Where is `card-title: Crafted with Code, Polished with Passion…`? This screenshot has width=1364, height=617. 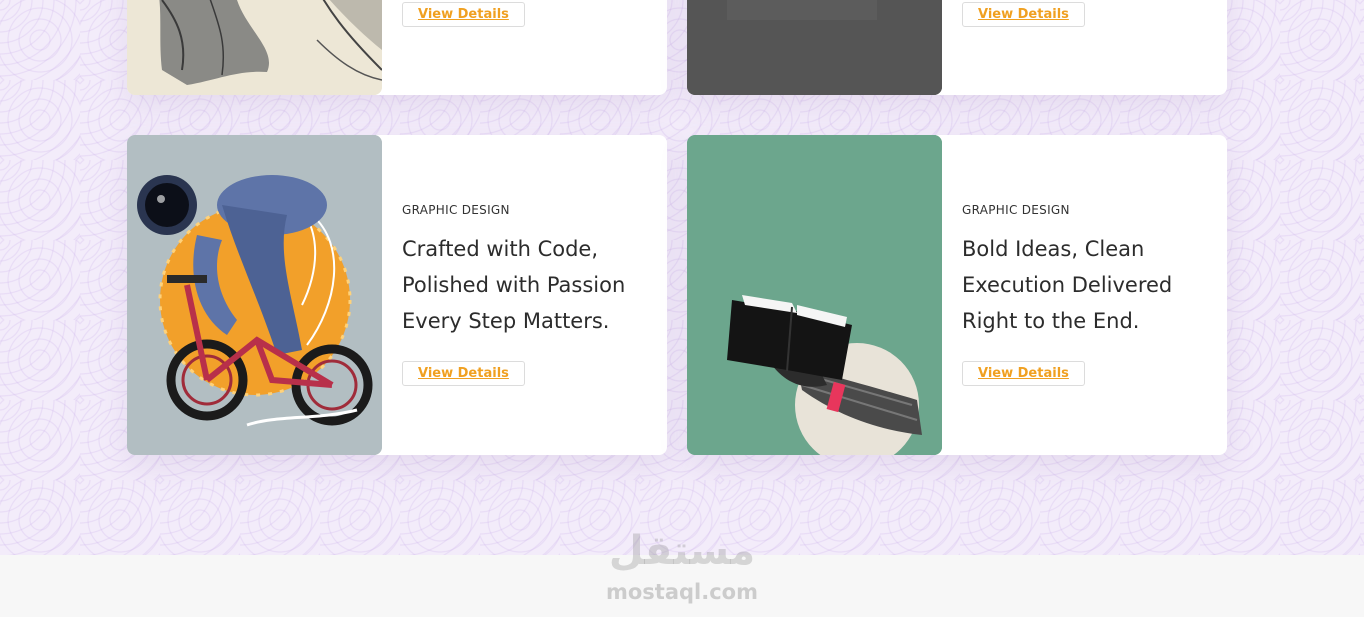
card-title: Crafted with Code, Polished with Passion… is located at coordinates (514, 285).